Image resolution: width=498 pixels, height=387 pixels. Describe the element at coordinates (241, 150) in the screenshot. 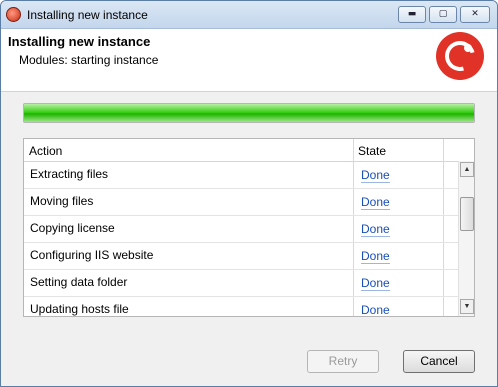

I see `grid-header: Action State` at that location.